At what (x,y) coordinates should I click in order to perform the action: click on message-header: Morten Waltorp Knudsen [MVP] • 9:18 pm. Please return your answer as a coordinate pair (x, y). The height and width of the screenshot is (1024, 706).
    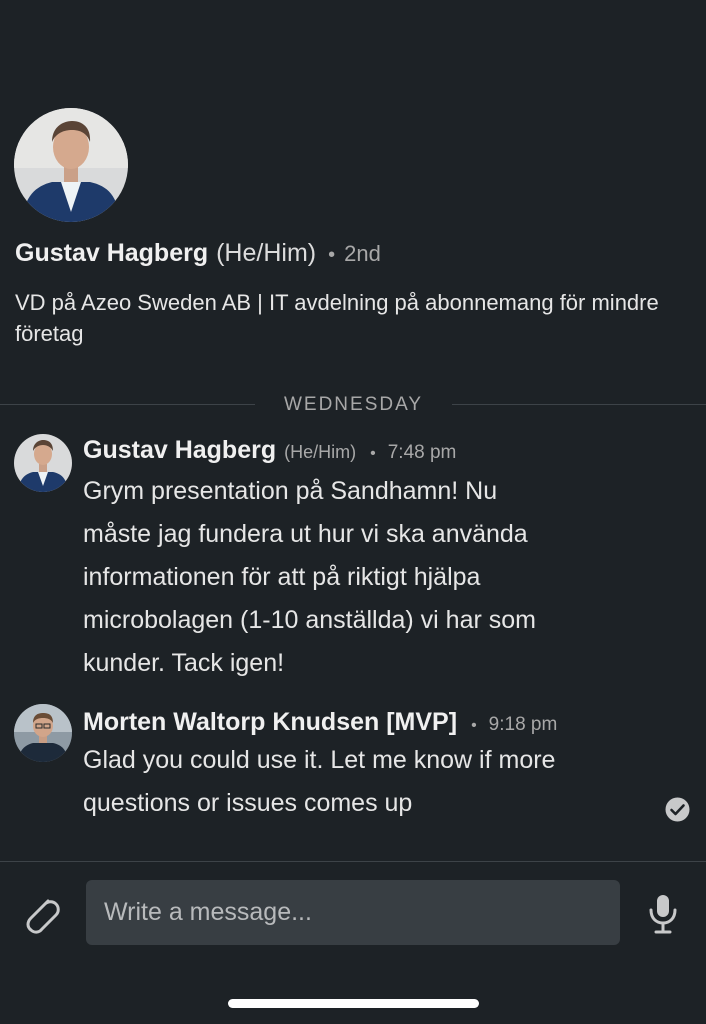
    Looking at the image, I should click on (320, 722).